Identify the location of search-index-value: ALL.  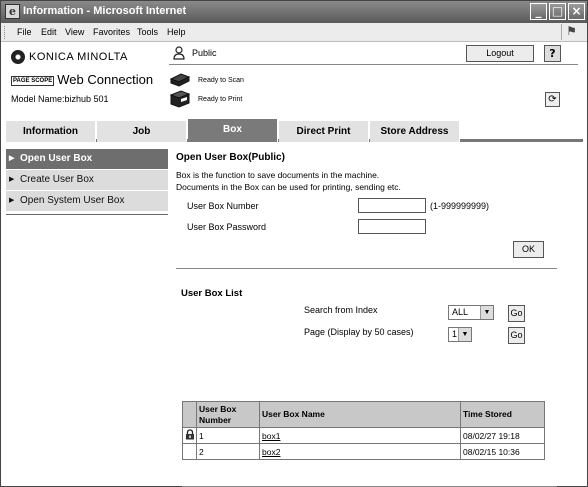
(460, 312).